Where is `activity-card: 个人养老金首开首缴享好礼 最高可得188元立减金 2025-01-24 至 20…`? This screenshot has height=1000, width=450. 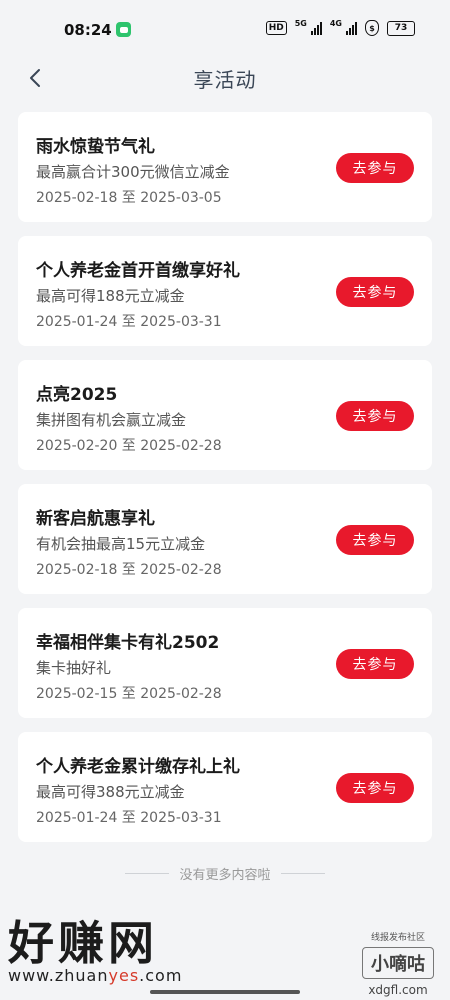
activity-card: 个人养老金首开首缴享好礼 最高可得188元立减金 2025-01-24 至 20… is located at coordinates (225, 291).